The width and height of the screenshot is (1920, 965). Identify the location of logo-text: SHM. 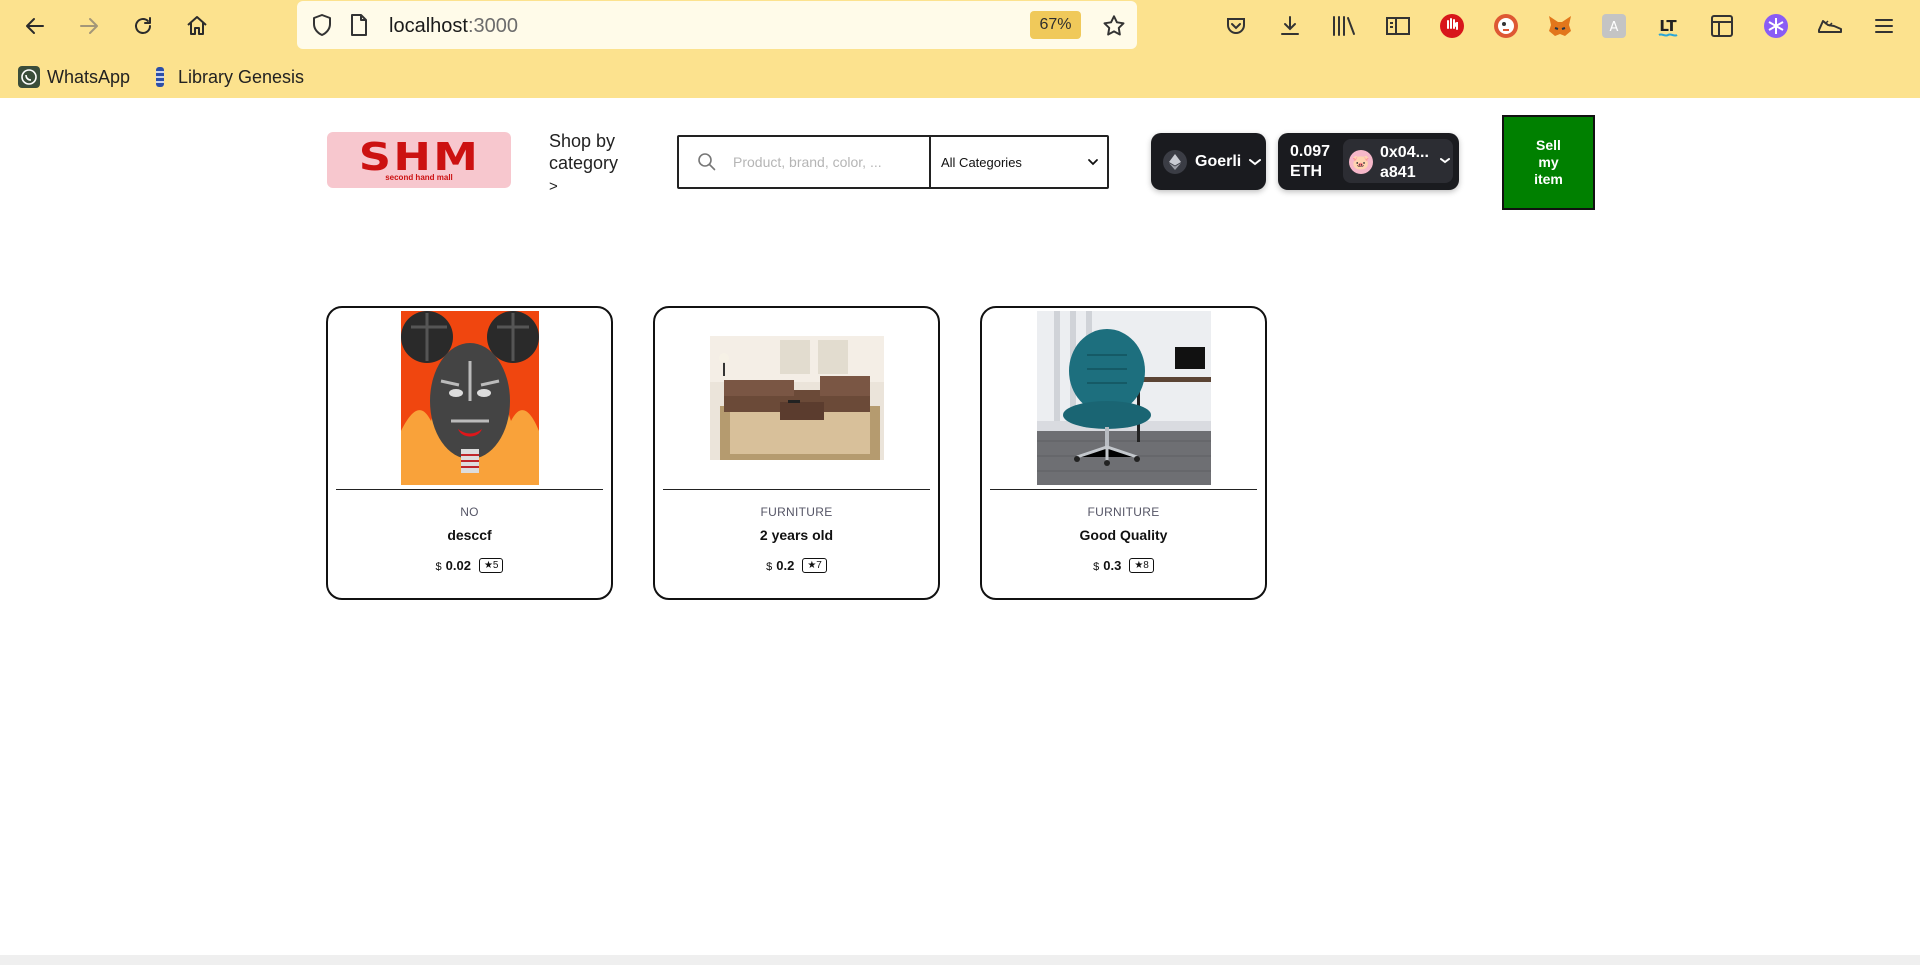
(419, 156).